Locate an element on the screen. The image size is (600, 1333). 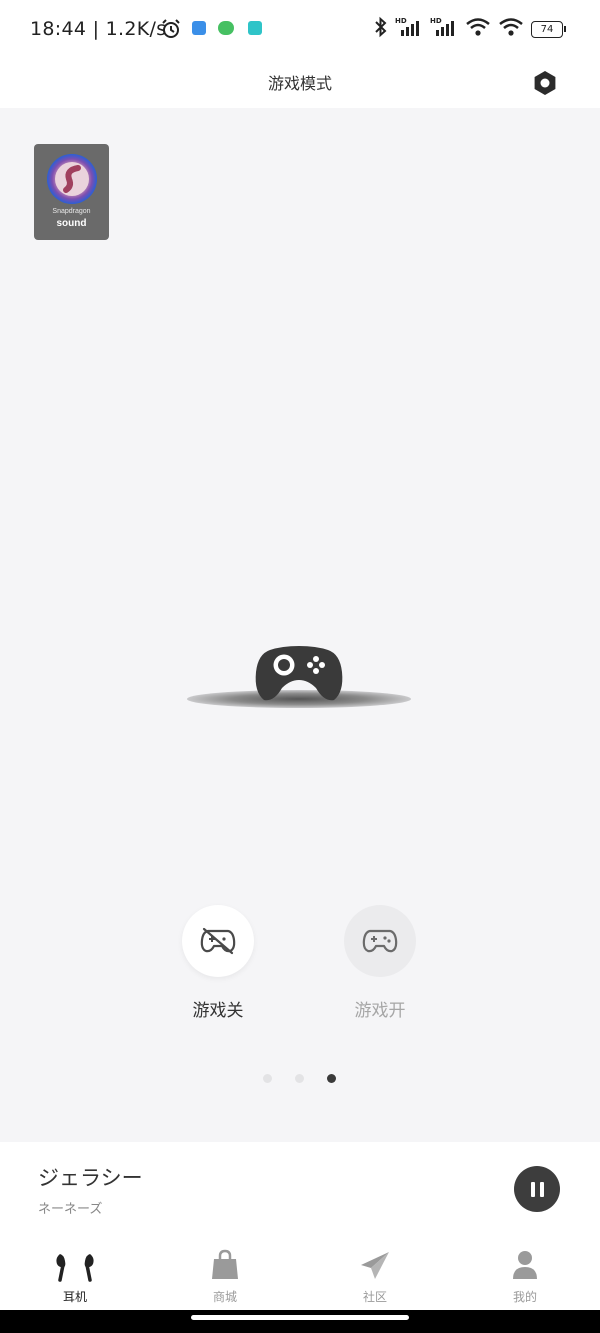
nav-item-earbuds: 耳机 is located at coordinates (75, 1272).